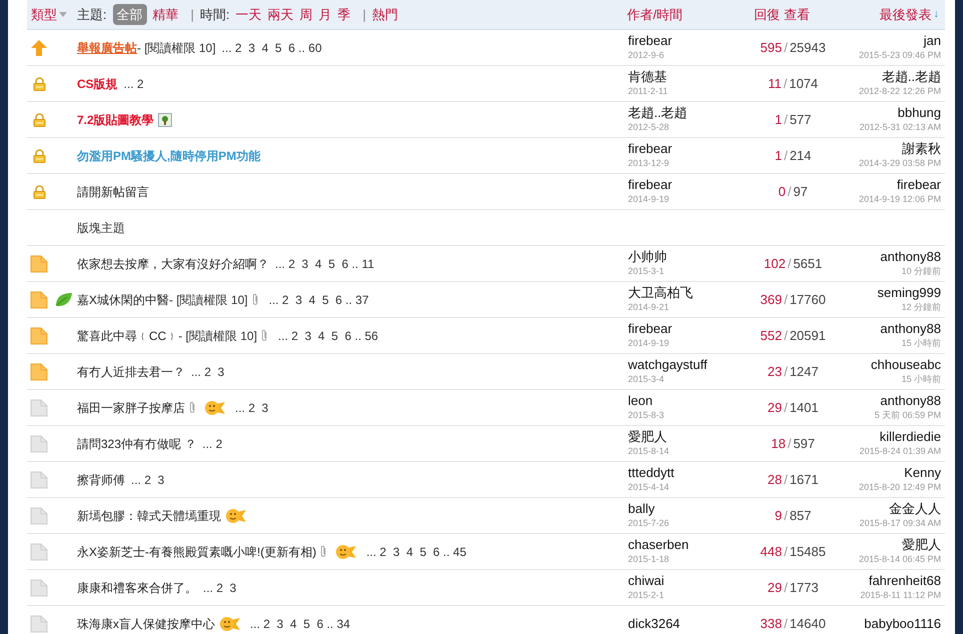 The width and height of the screenshot is (963, 634). What do you see at coordinates (909, 293) in the screenshot?
I see `last-poster: seming999` at bounding box center [909, 293].